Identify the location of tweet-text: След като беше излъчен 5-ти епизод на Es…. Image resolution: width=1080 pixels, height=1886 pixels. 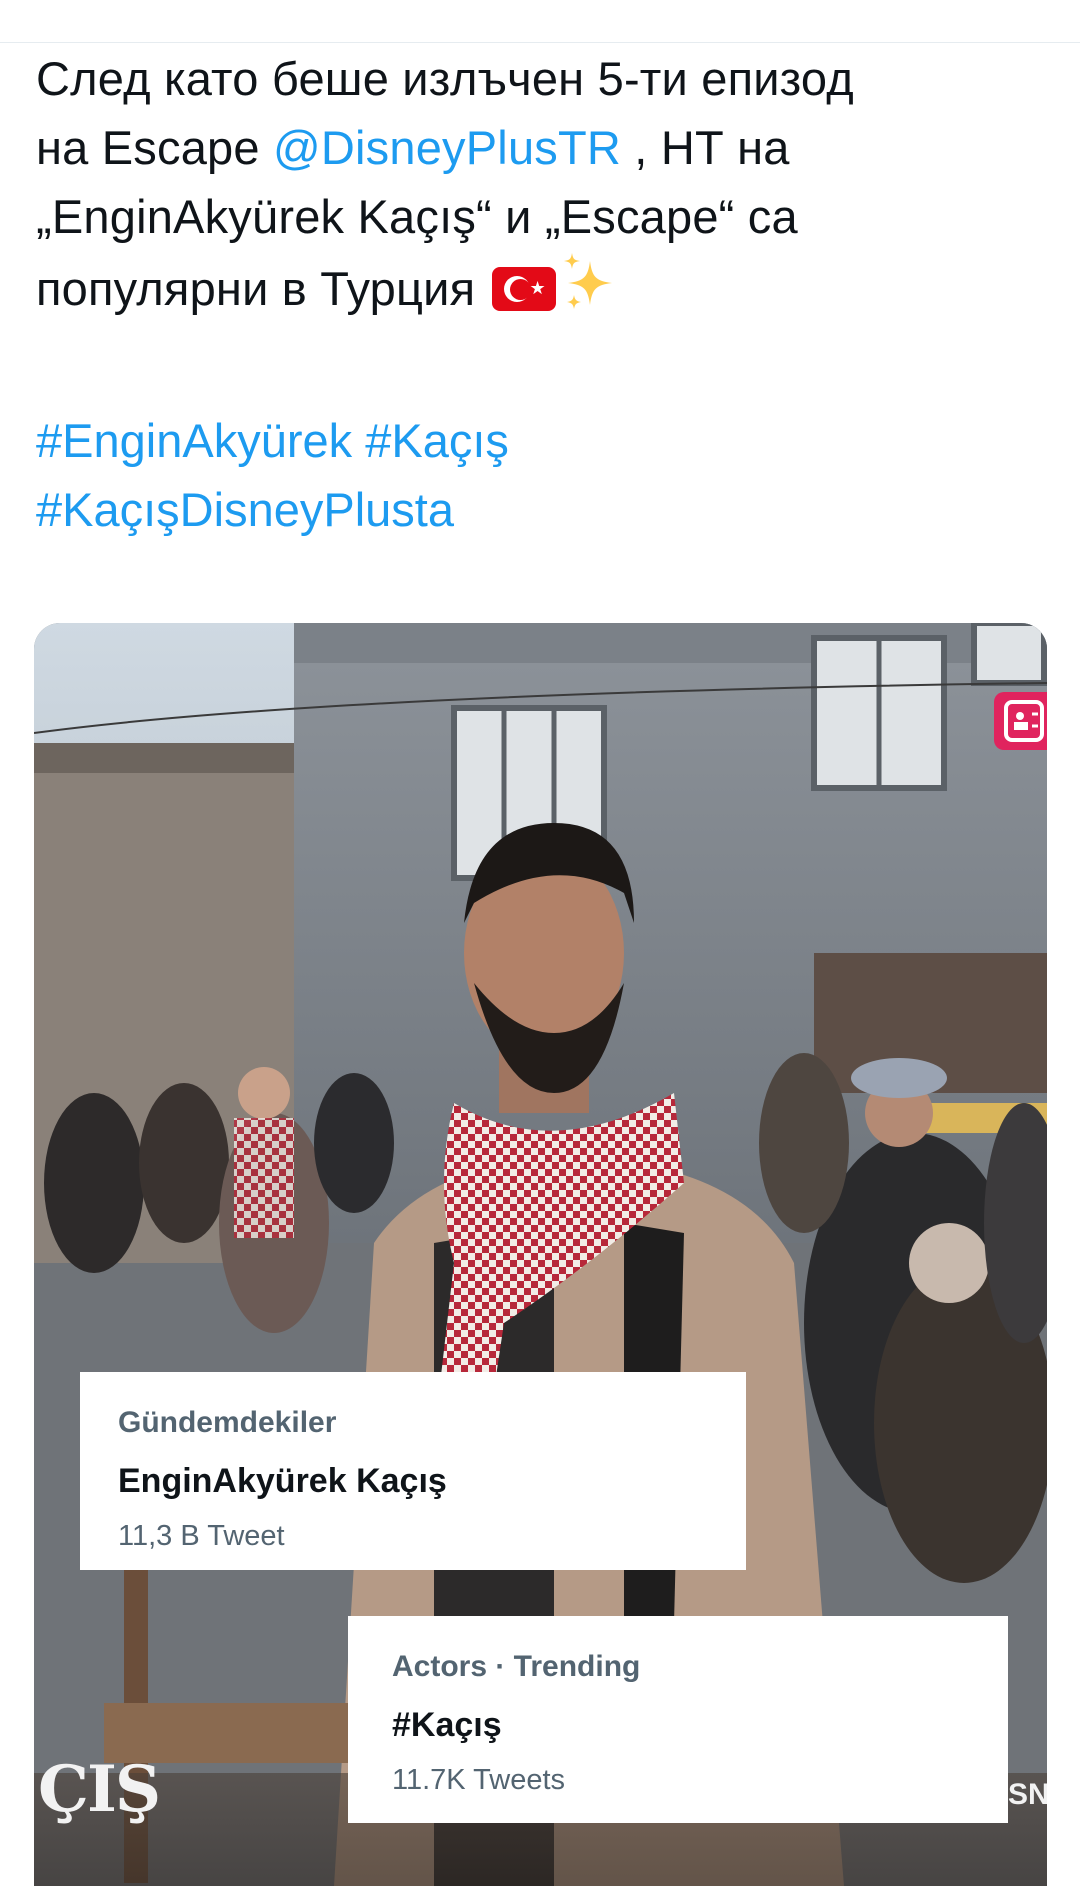
(541, 183).